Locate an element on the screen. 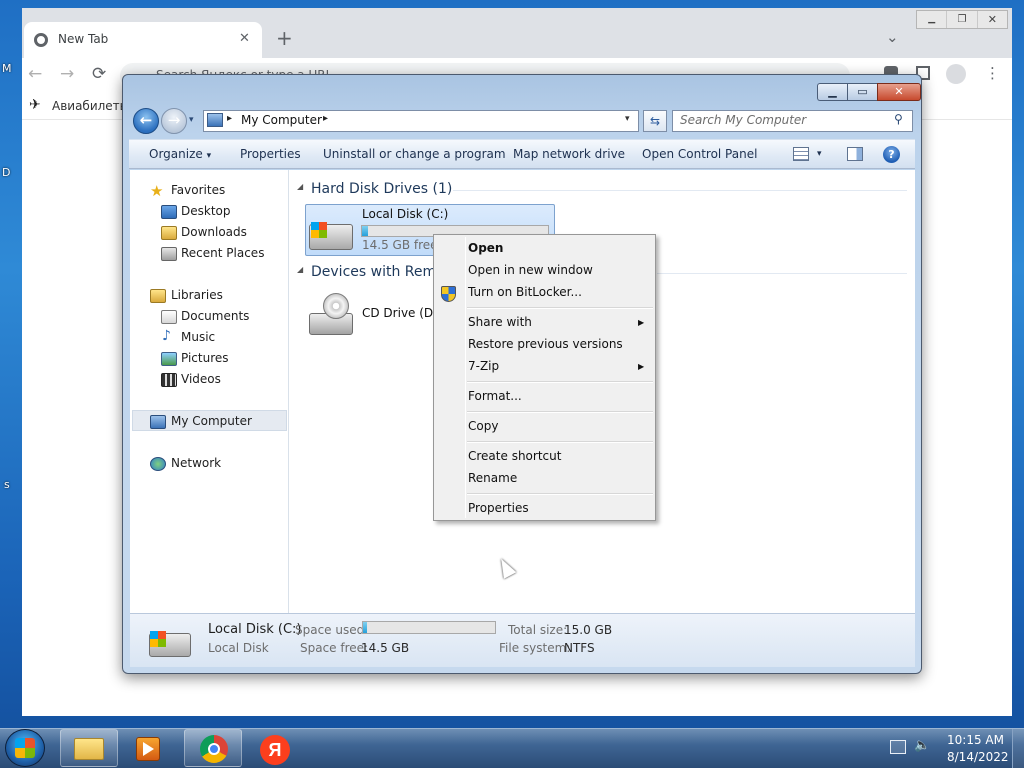 The width and height of the screenshot is (1024, 768). drive-name-d: CD Drive (D:) is located at coordinates (402, 313).